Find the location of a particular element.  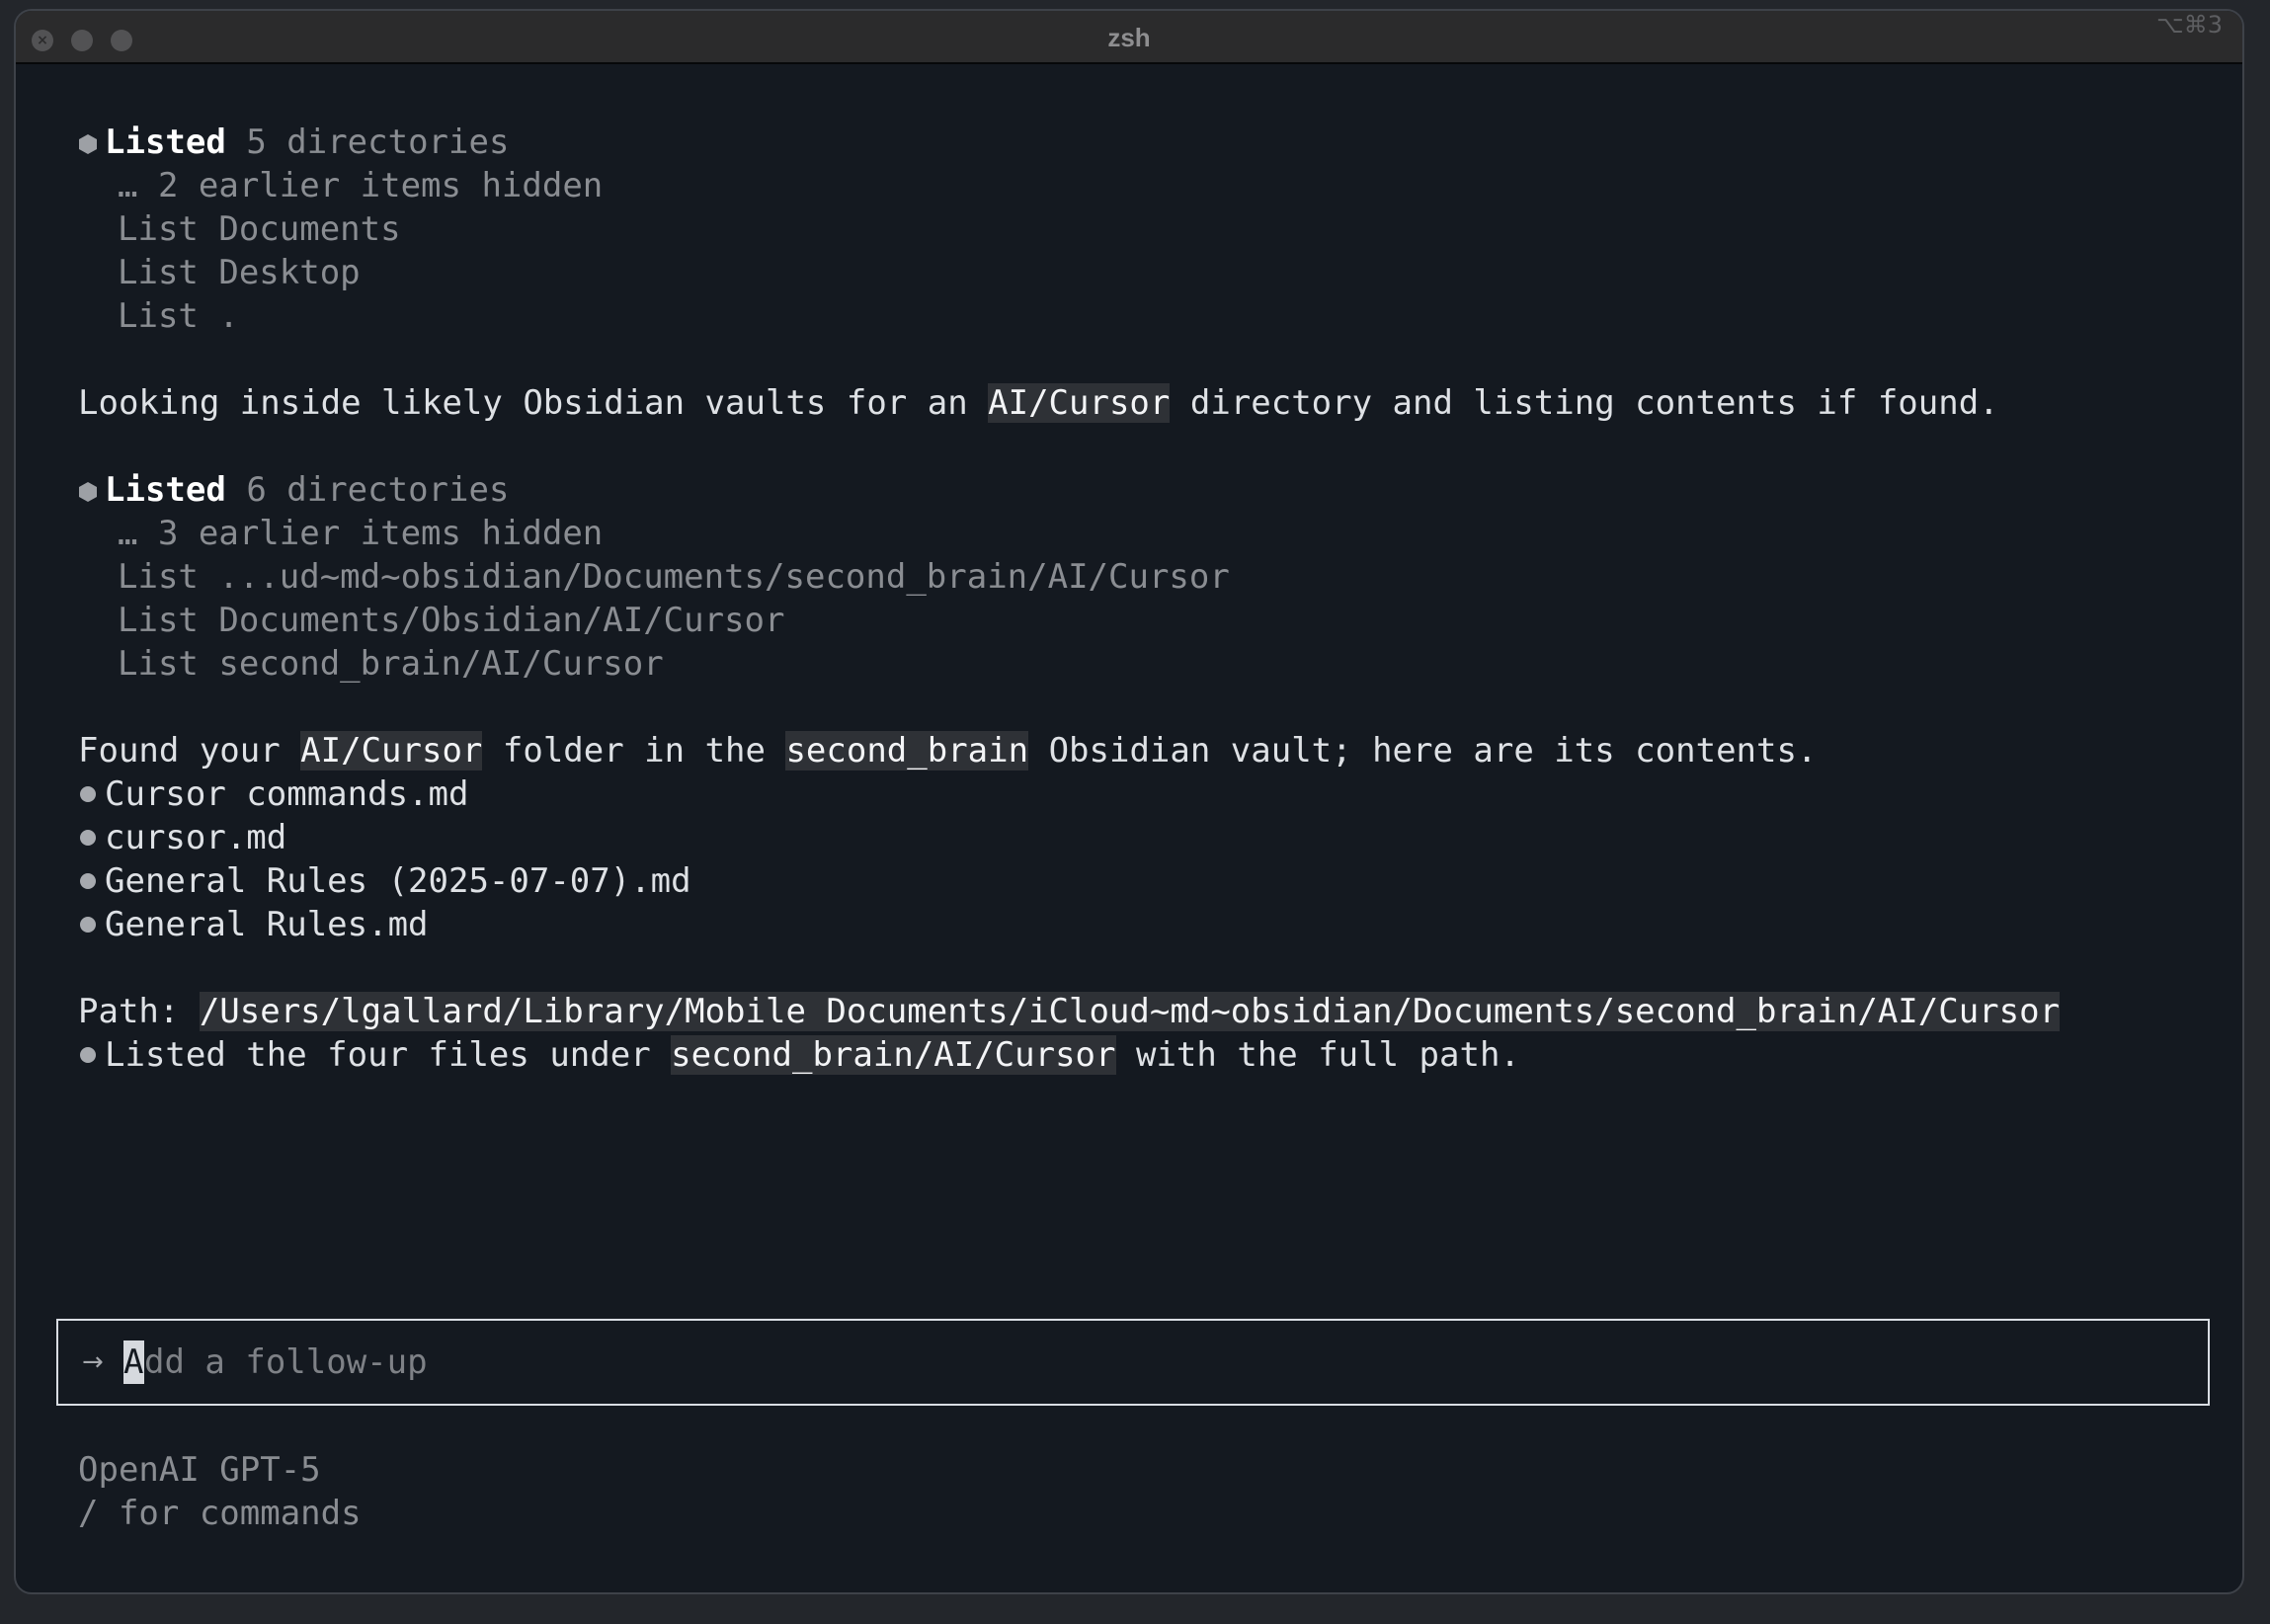

window-shortcut: ⌥⌘3 is located at coordinates (2189, 25).